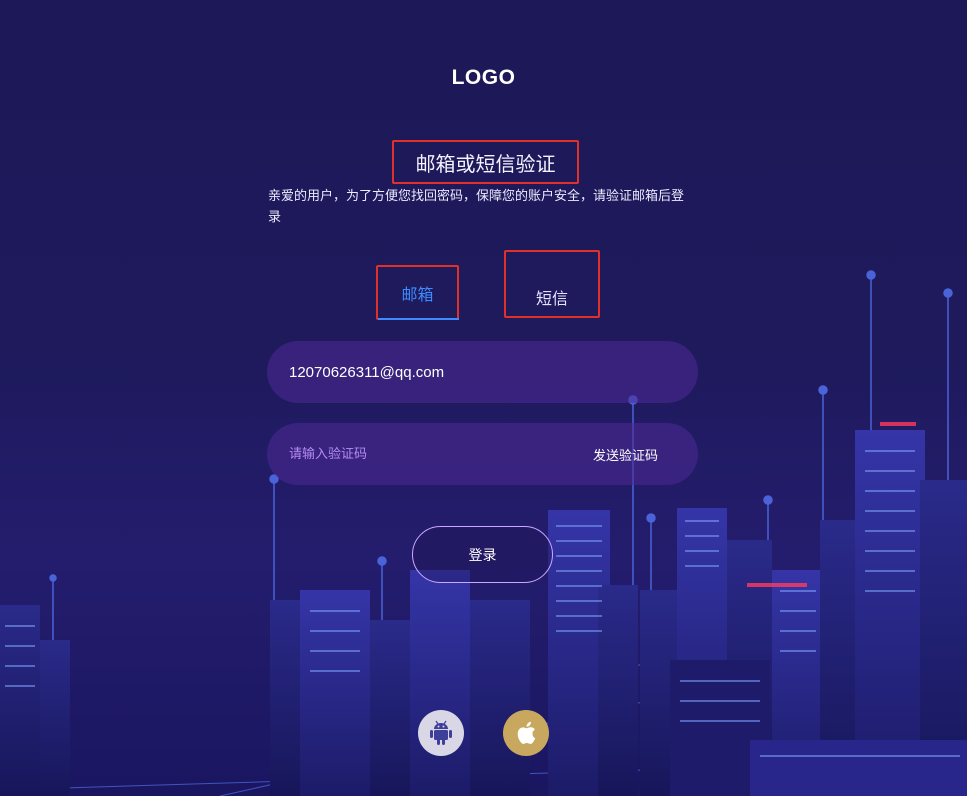 Image resolution: width=967 pixels, height=796 pixels. What do you see at coordinates (483, 77) in the screenshot?
I see `logo: LOGO` at bounding box center [483, 77].